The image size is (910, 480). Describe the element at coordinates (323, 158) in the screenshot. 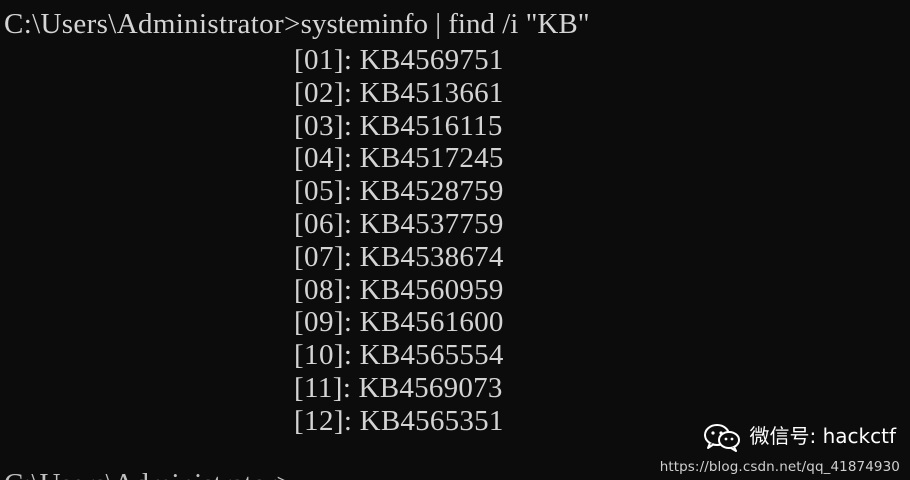

I see `hotfix-index: [04]:` at that location.